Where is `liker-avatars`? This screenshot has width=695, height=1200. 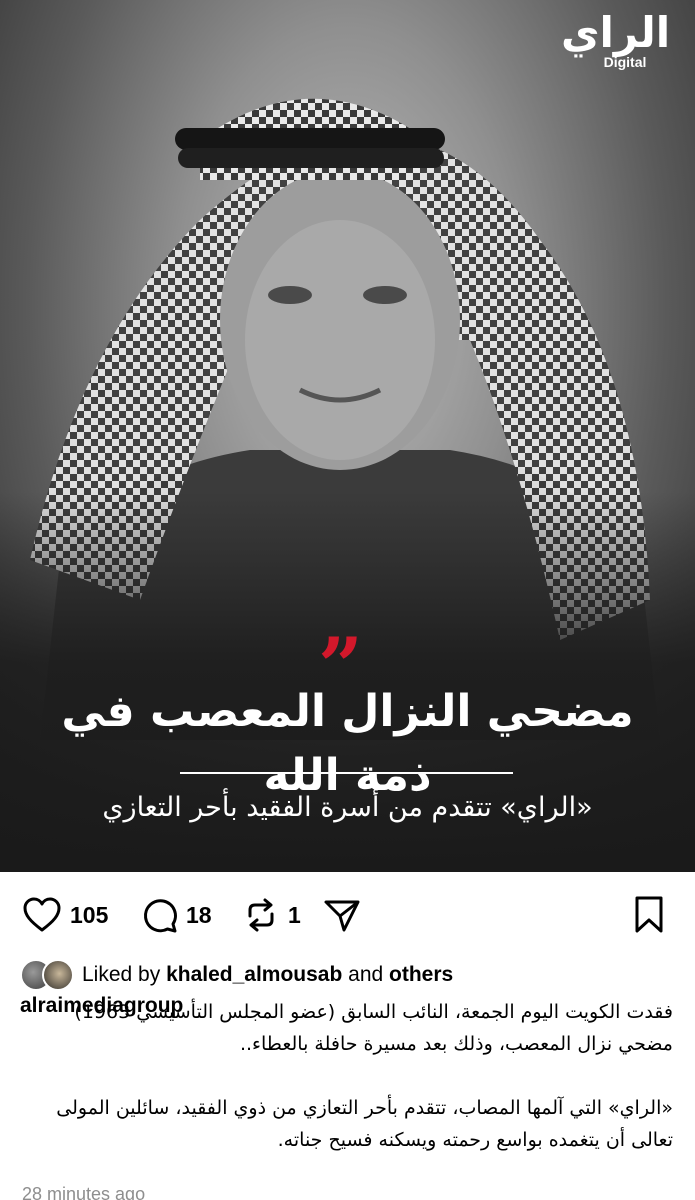
liker-avatars is located at coordinates (48, 975).